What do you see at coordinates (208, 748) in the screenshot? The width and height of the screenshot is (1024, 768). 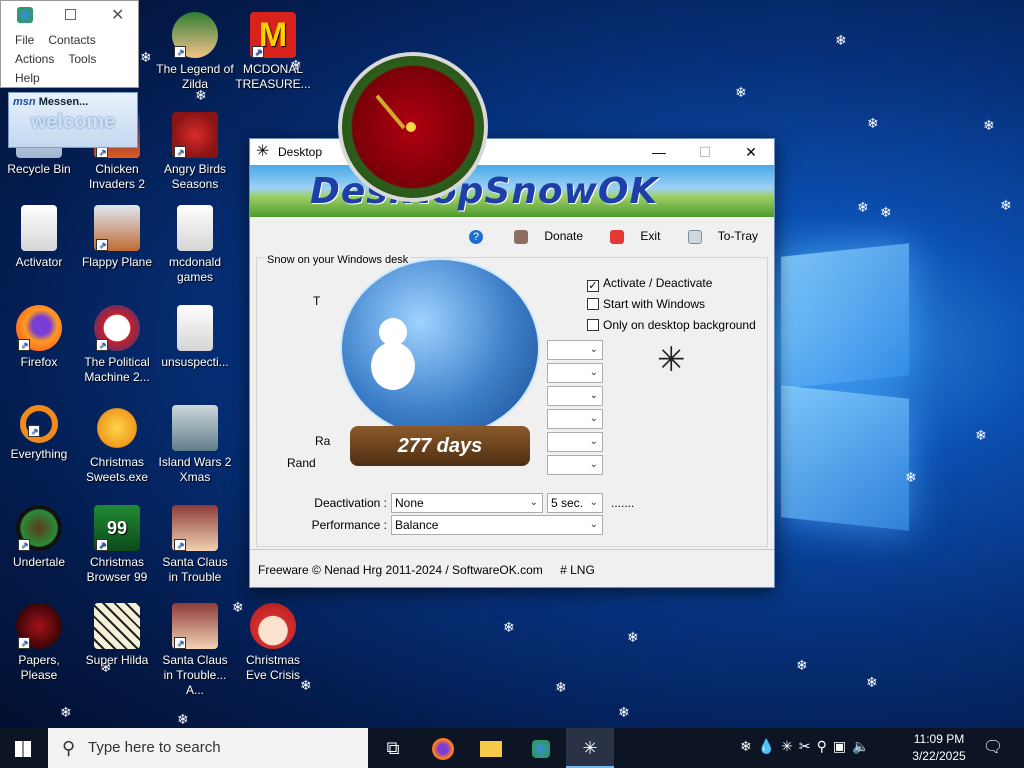 I see `search-box: ⚲ Type here to search` at bounding box center [208, 748].